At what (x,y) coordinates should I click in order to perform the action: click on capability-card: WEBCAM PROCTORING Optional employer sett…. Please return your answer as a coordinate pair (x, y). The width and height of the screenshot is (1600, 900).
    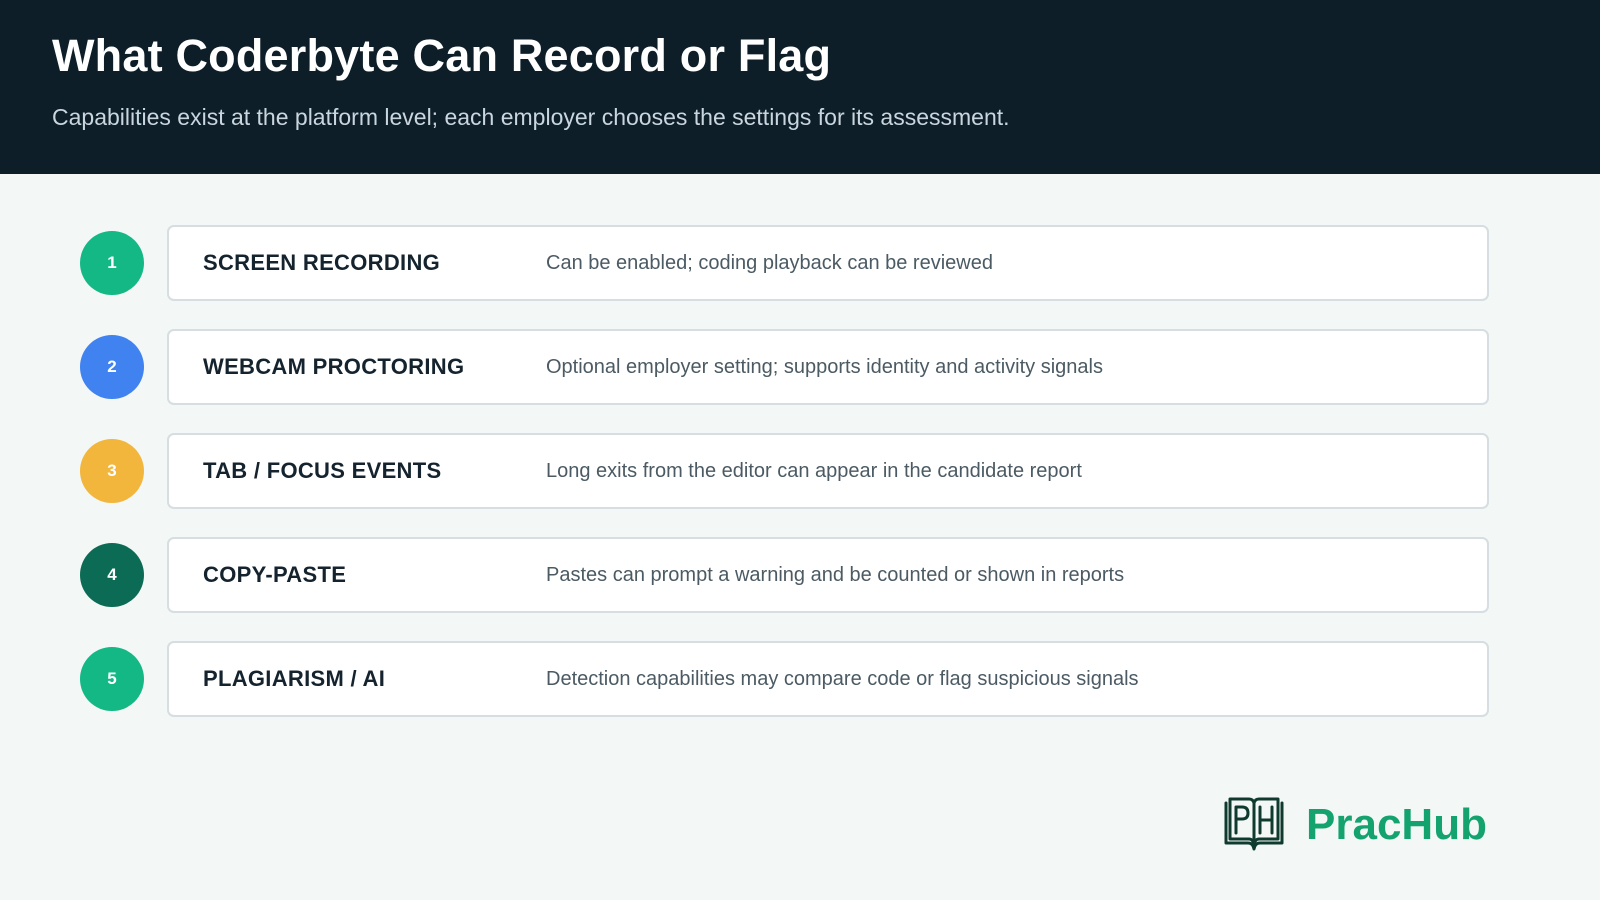
    Looking at the image, I should click on (828, 367).